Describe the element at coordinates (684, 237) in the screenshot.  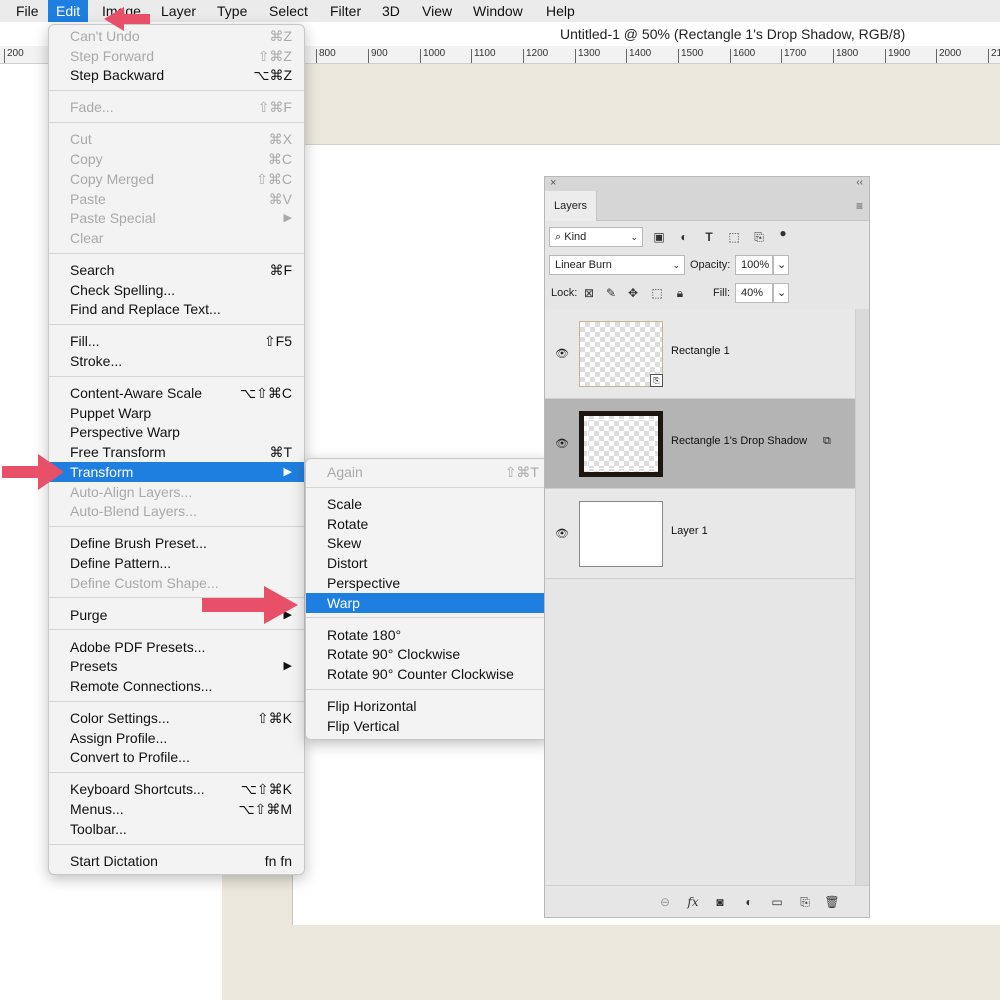
I see `adjustment-filter-icon: ◐` at that location.